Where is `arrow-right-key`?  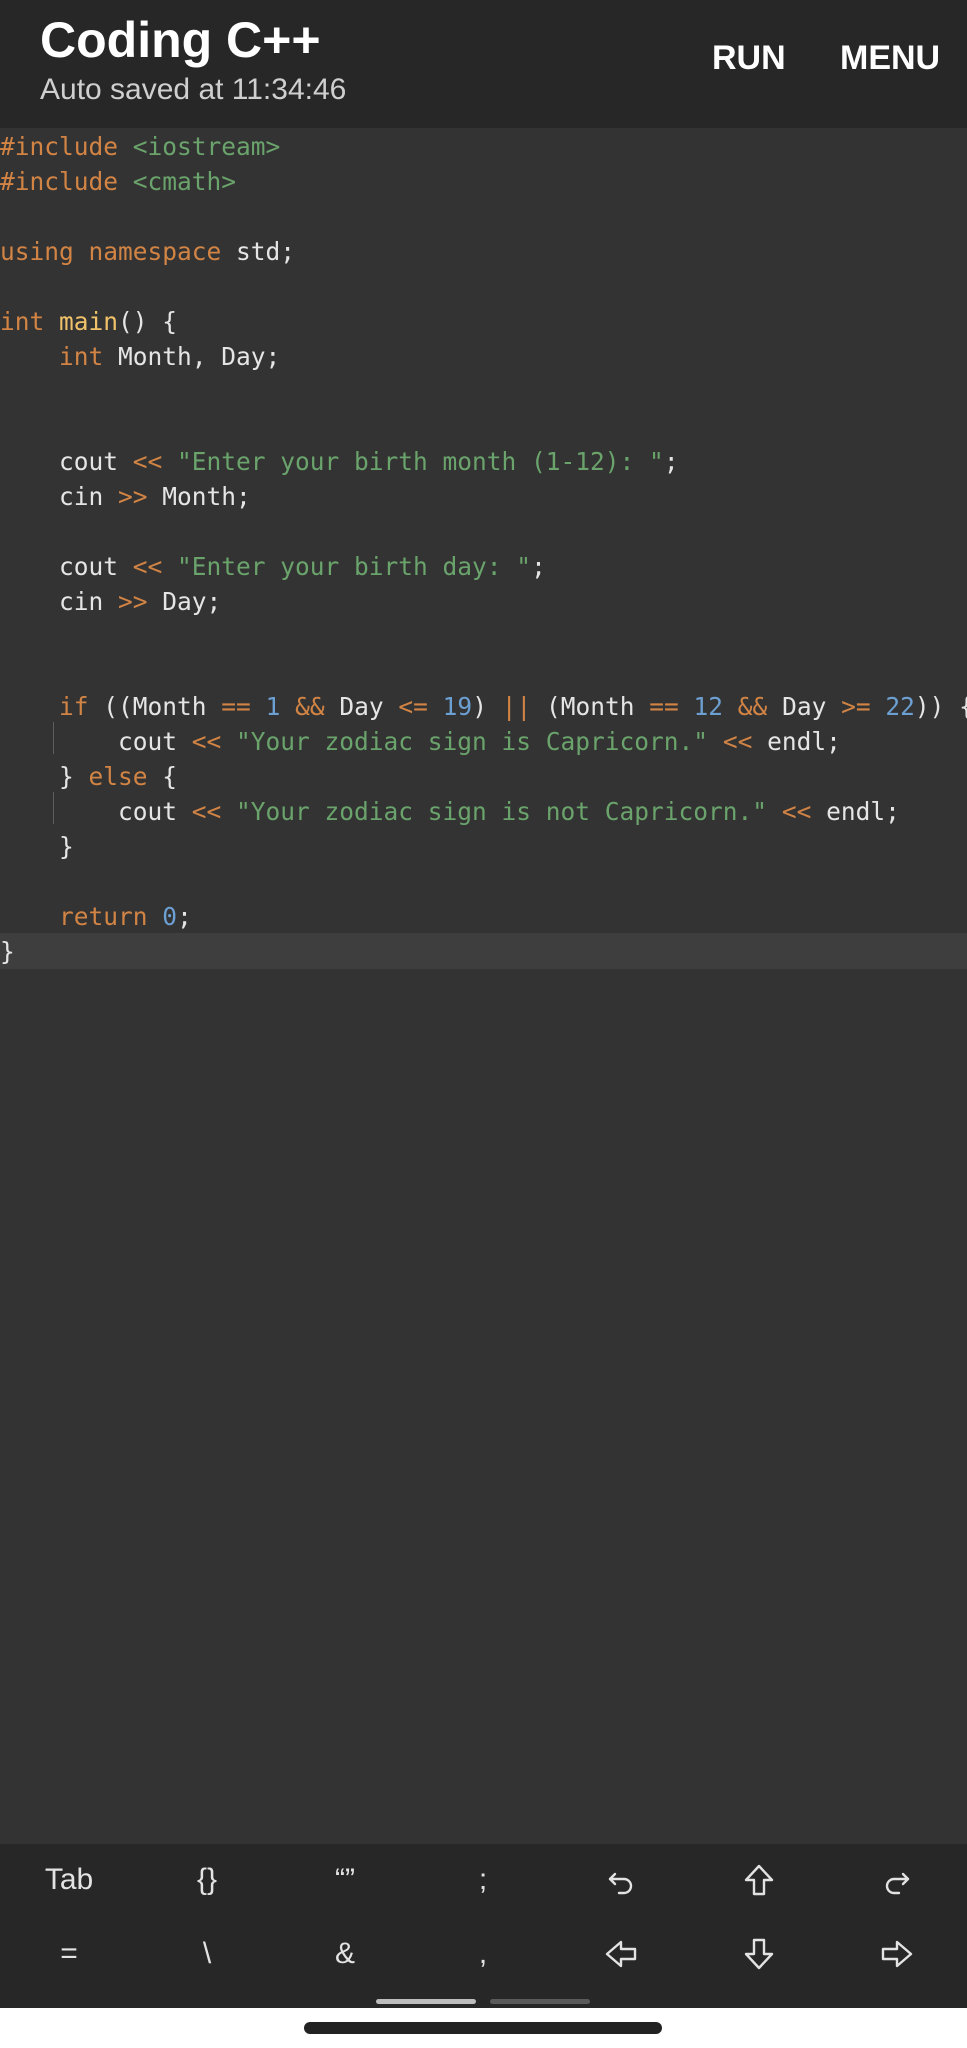
arrow-right-key is located at coordinates (897, 1954).